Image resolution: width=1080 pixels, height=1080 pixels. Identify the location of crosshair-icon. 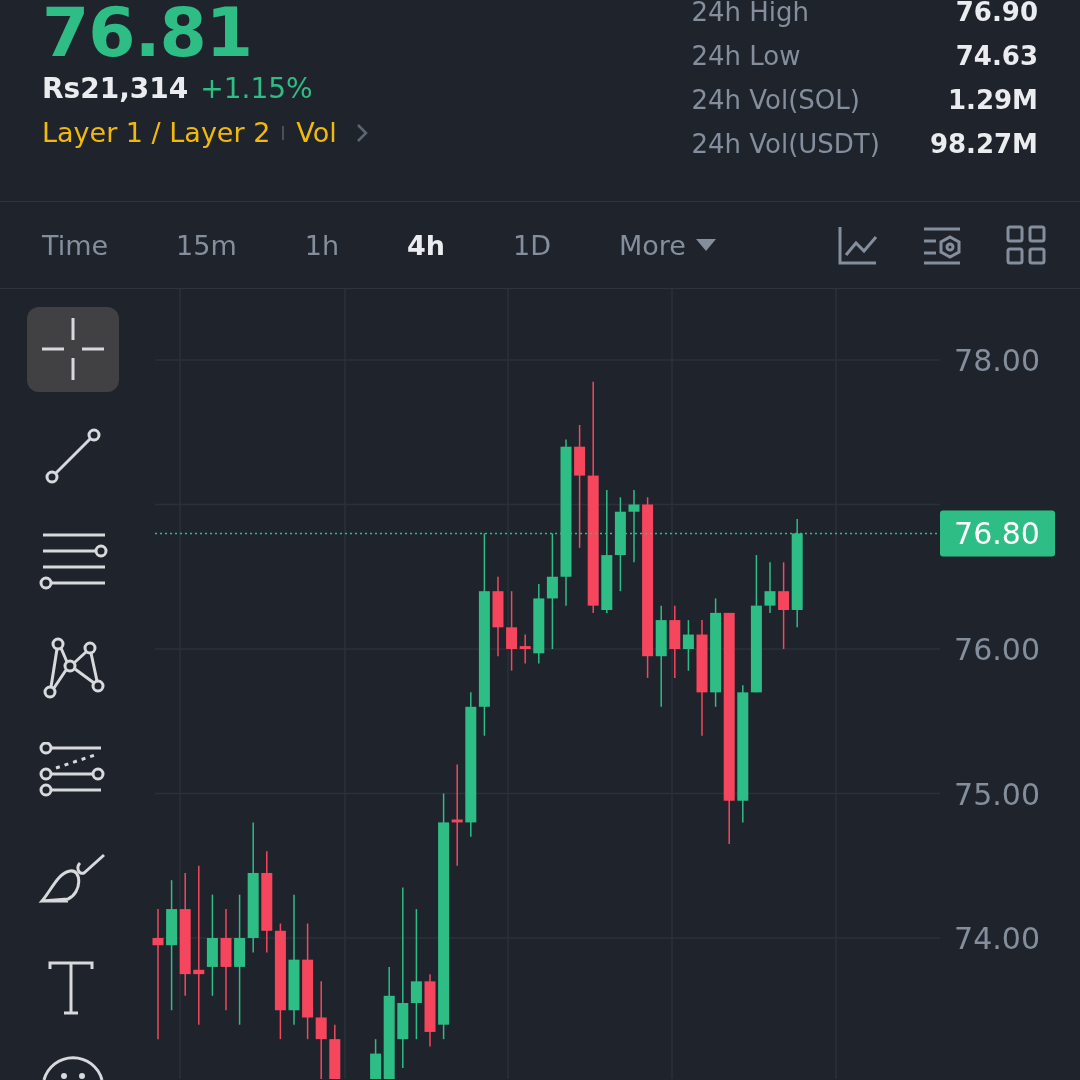
(72, 349).